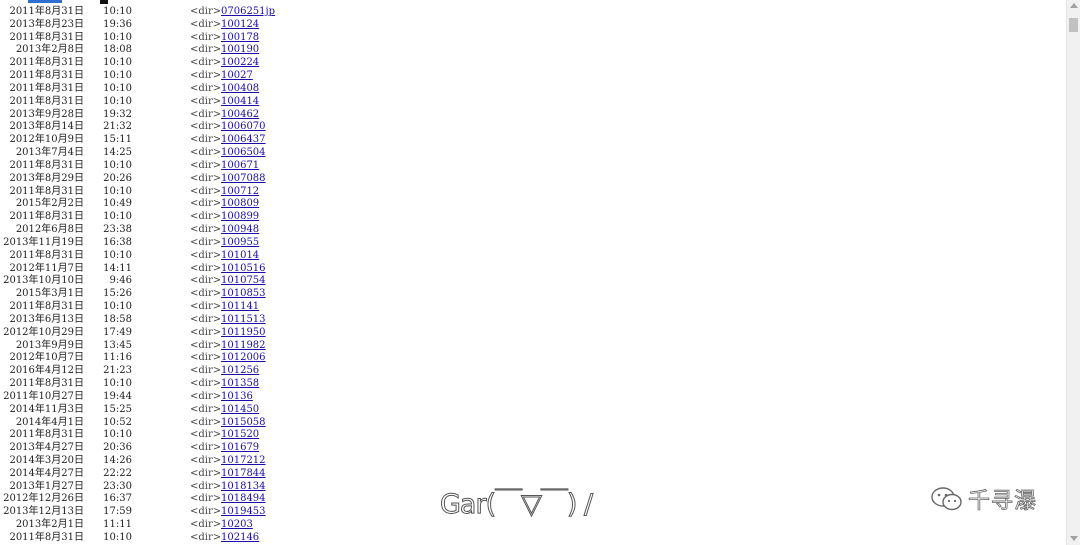 The height and width of the screenshot is (545, 1080). I want to click on directory-link: 1018494, so click(243, 499).